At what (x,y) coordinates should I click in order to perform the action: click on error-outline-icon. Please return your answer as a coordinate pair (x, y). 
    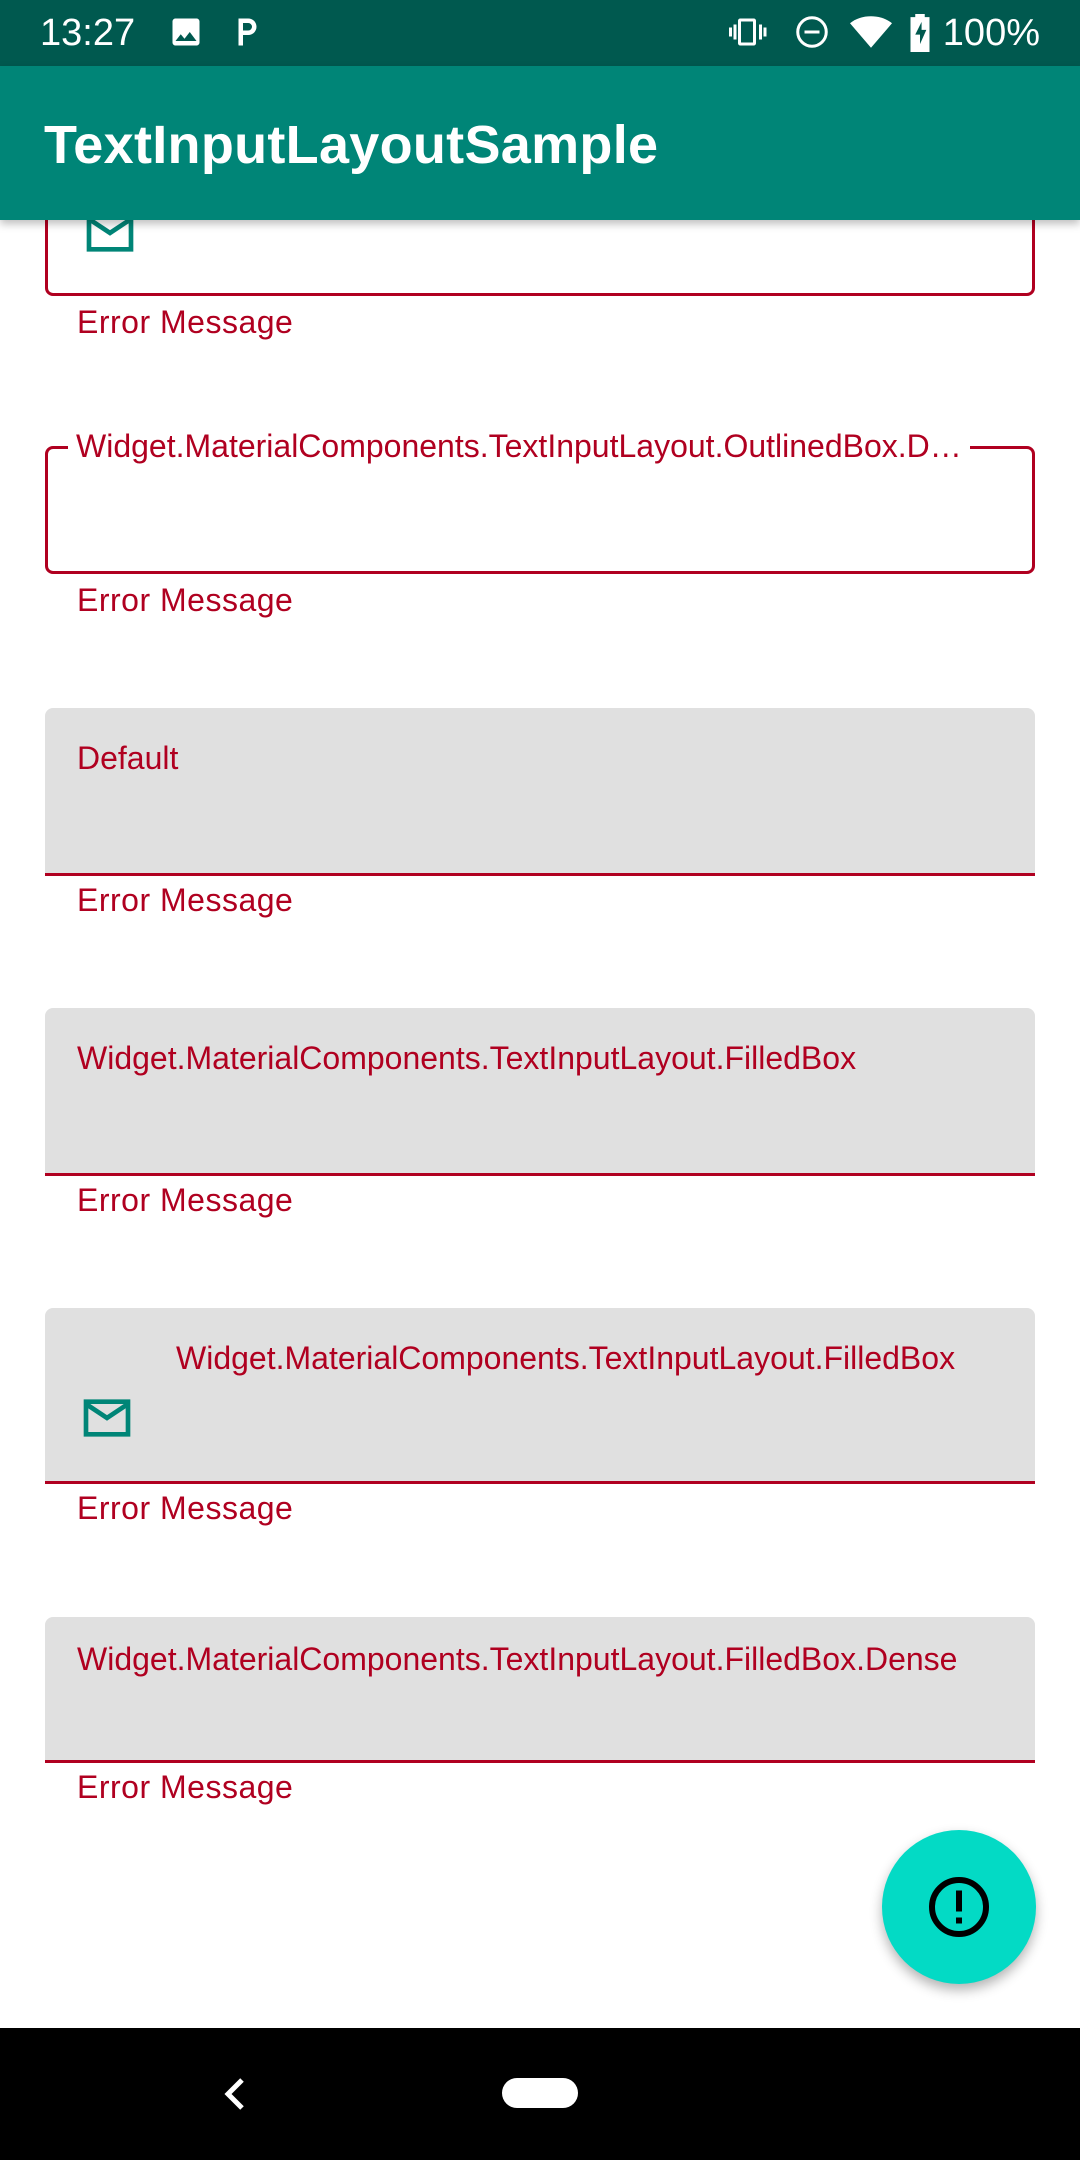
    Looking at the image, I should click on (959, 1907).